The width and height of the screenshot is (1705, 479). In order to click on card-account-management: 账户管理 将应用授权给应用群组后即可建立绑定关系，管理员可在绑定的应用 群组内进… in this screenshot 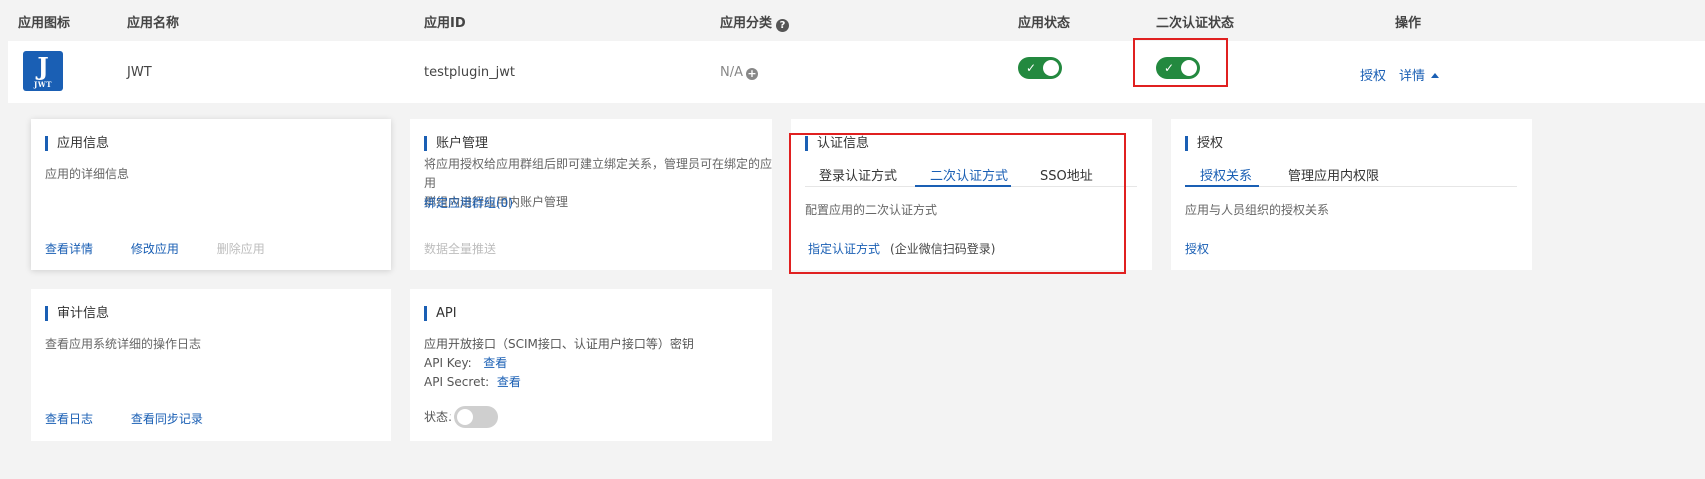, I will do `click(591, 194)`.